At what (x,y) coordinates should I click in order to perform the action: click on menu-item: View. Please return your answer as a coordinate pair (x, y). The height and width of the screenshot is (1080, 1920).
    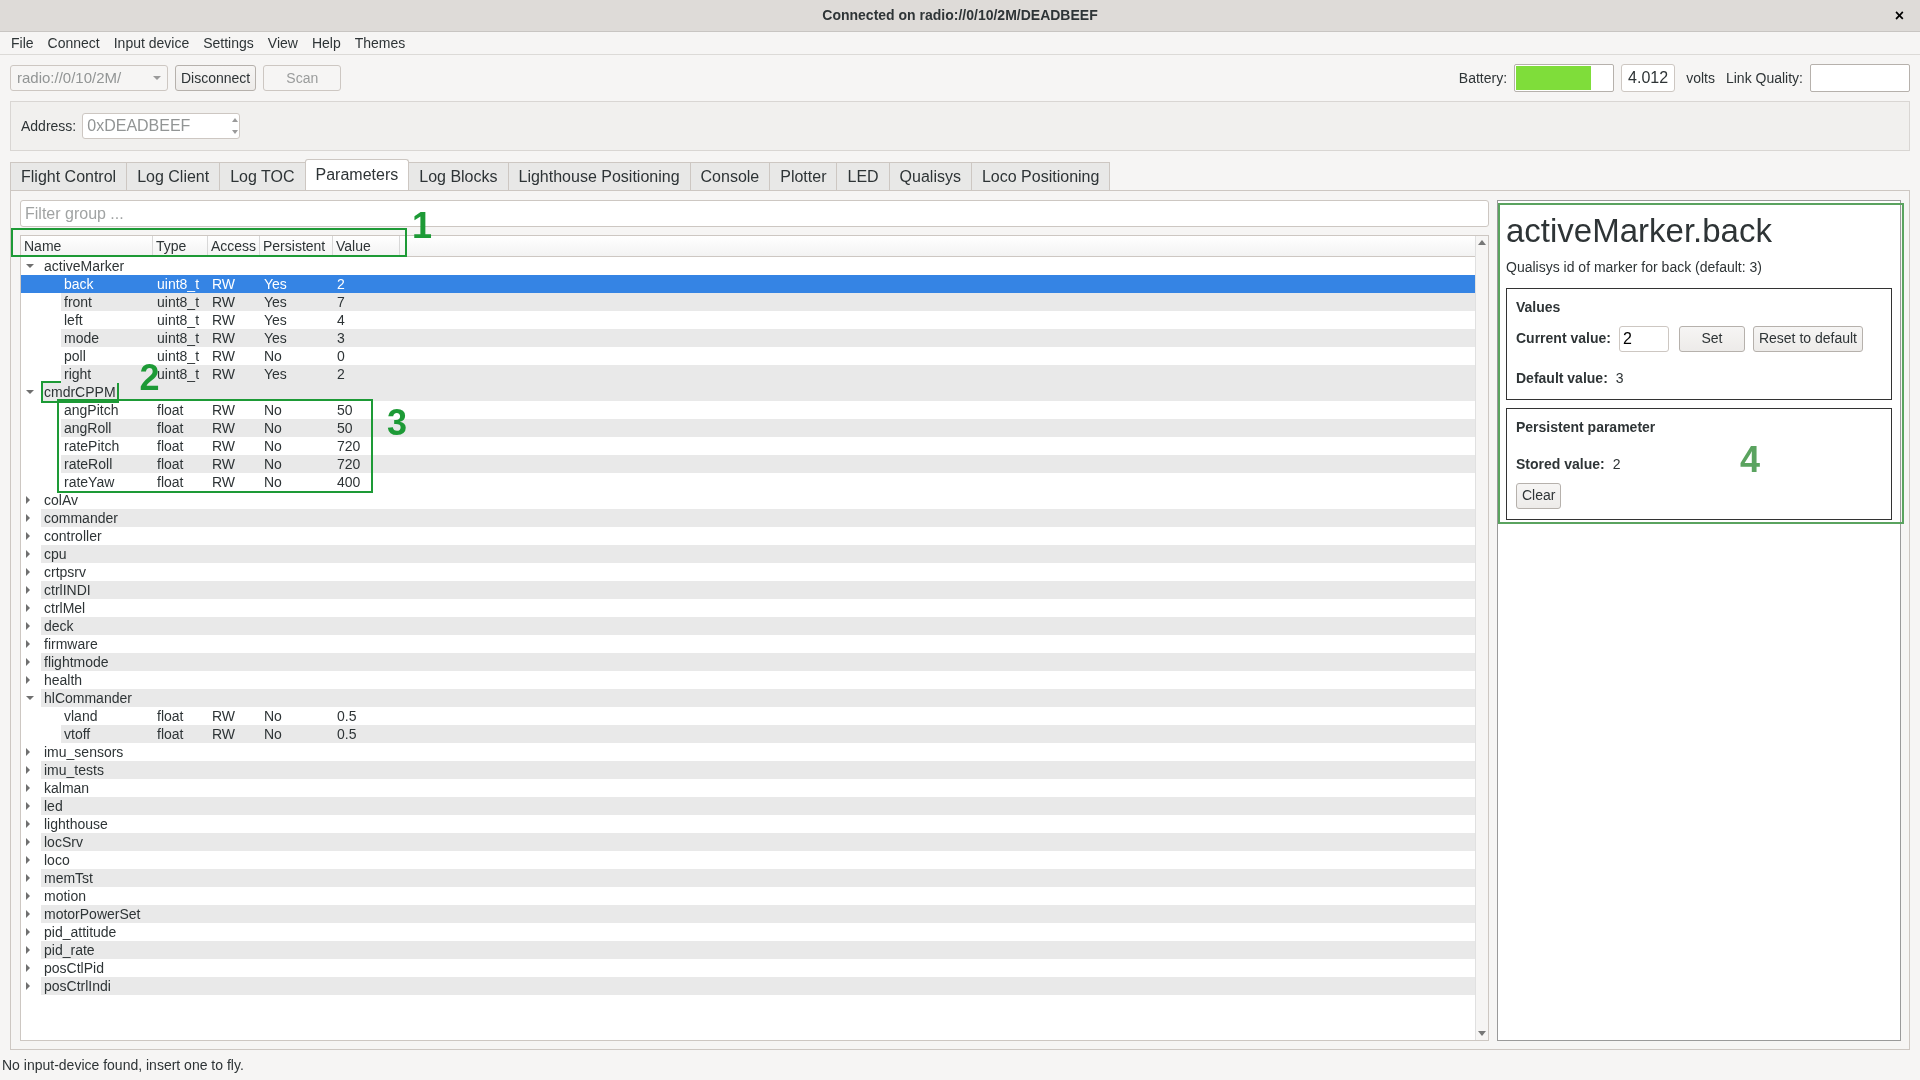
    Looking at the image, I should click on (282, 43).